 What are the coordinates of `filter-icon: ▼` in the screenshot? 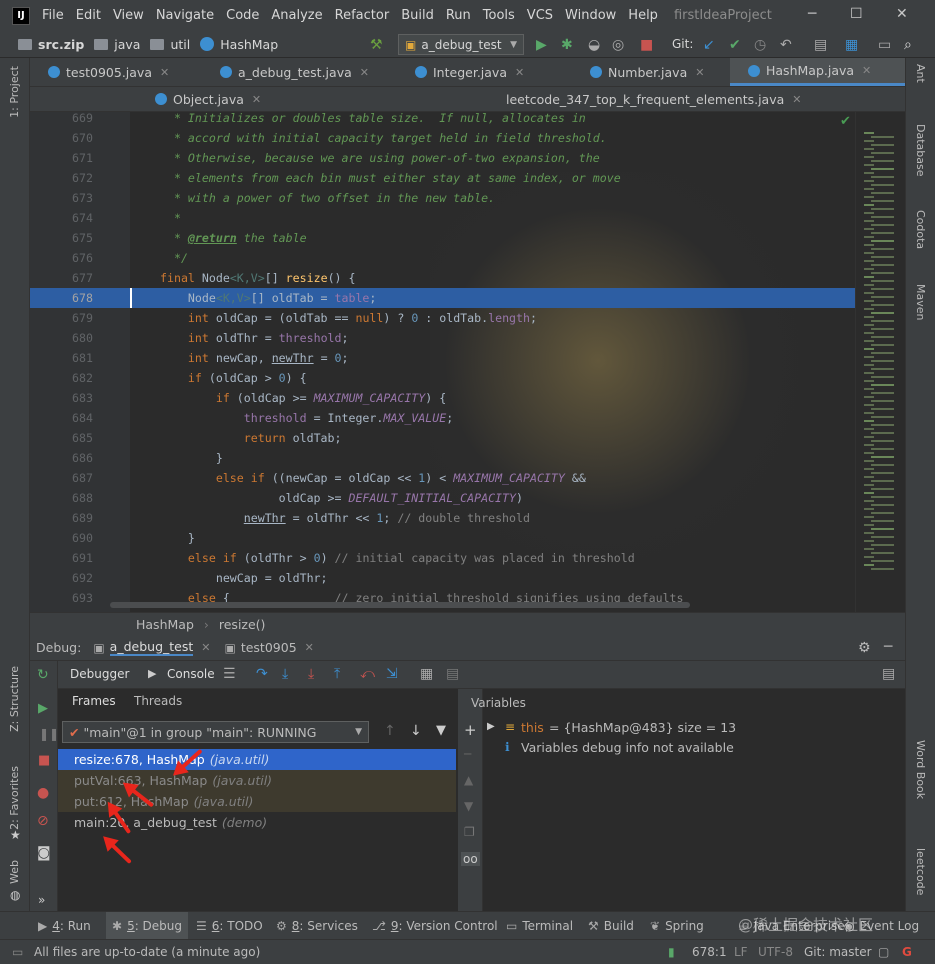 It's located at (441, 730).